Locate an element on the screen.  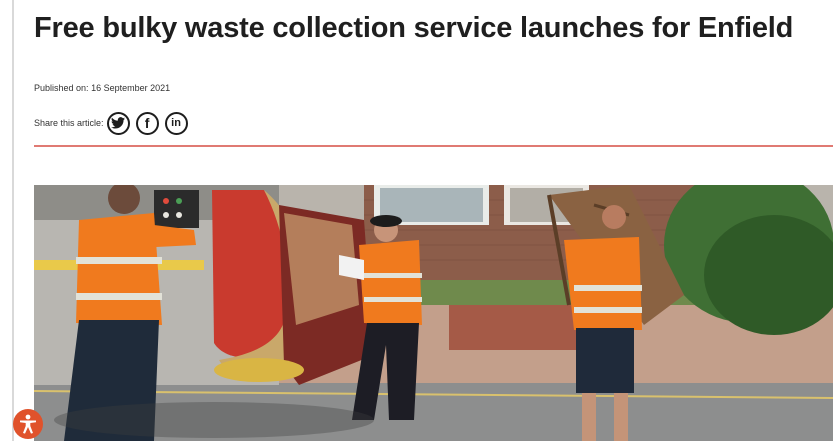
facebook-icon: f is located at coordinates (147, 123).